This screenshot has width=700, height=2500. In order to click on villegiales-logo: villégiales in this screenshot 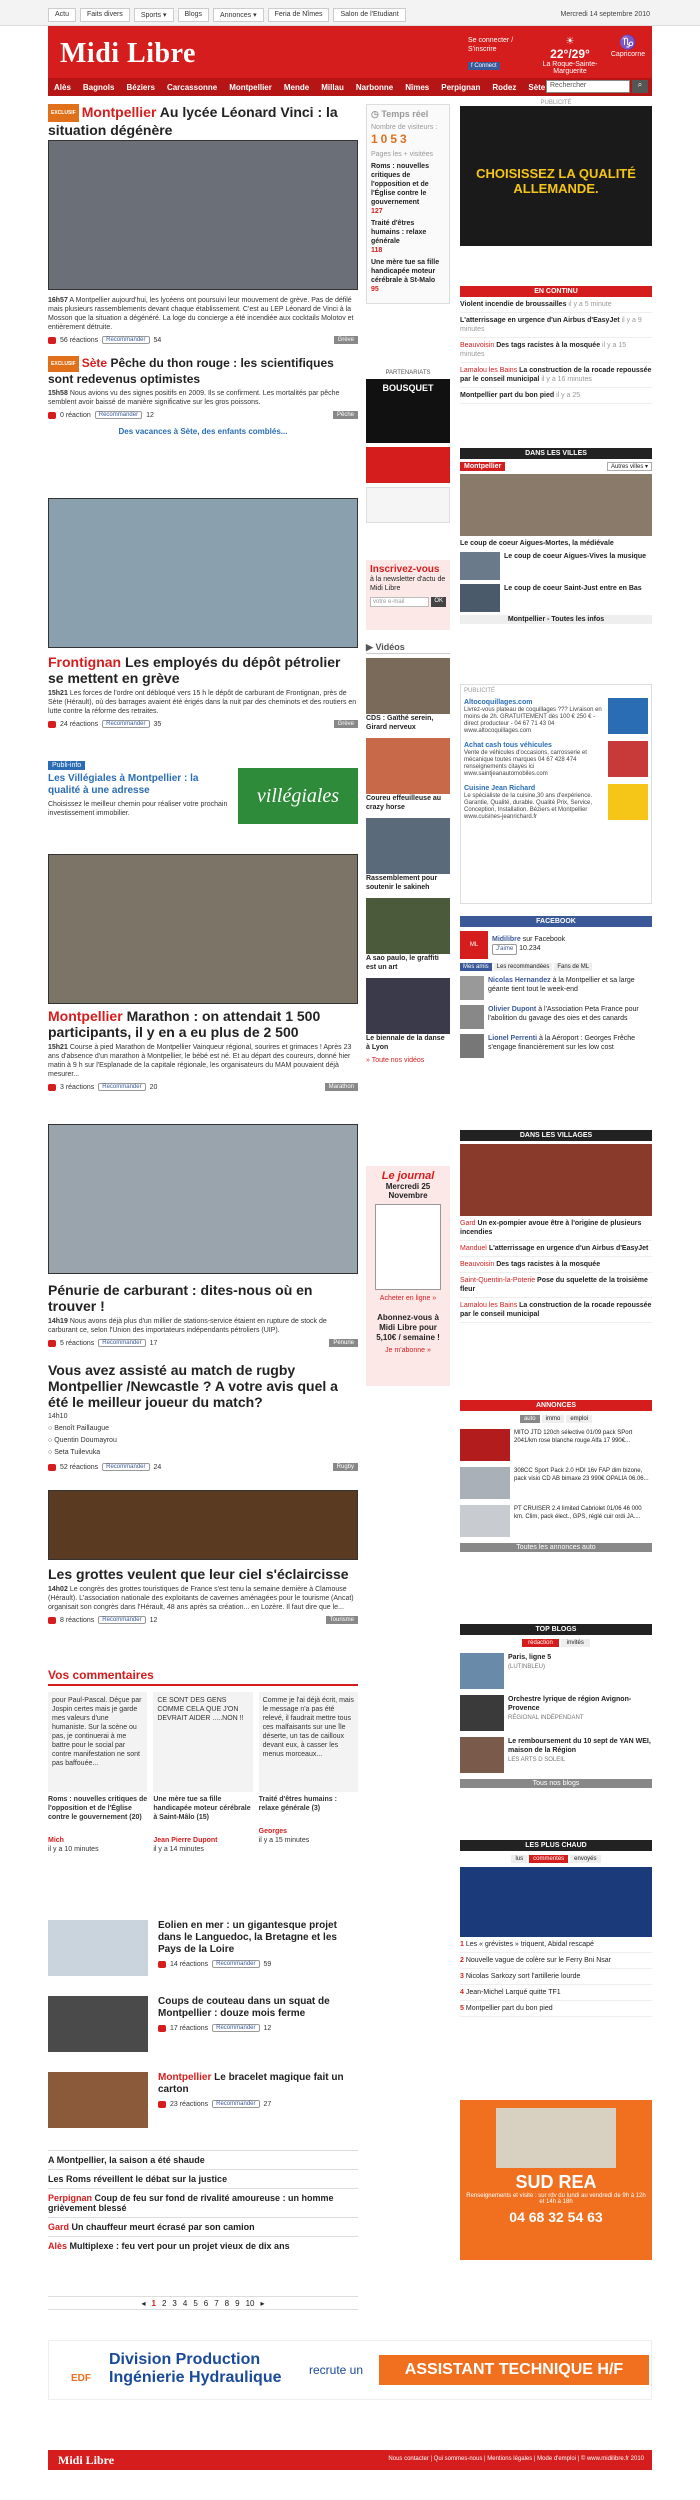, I will do `click(298, 796)`.